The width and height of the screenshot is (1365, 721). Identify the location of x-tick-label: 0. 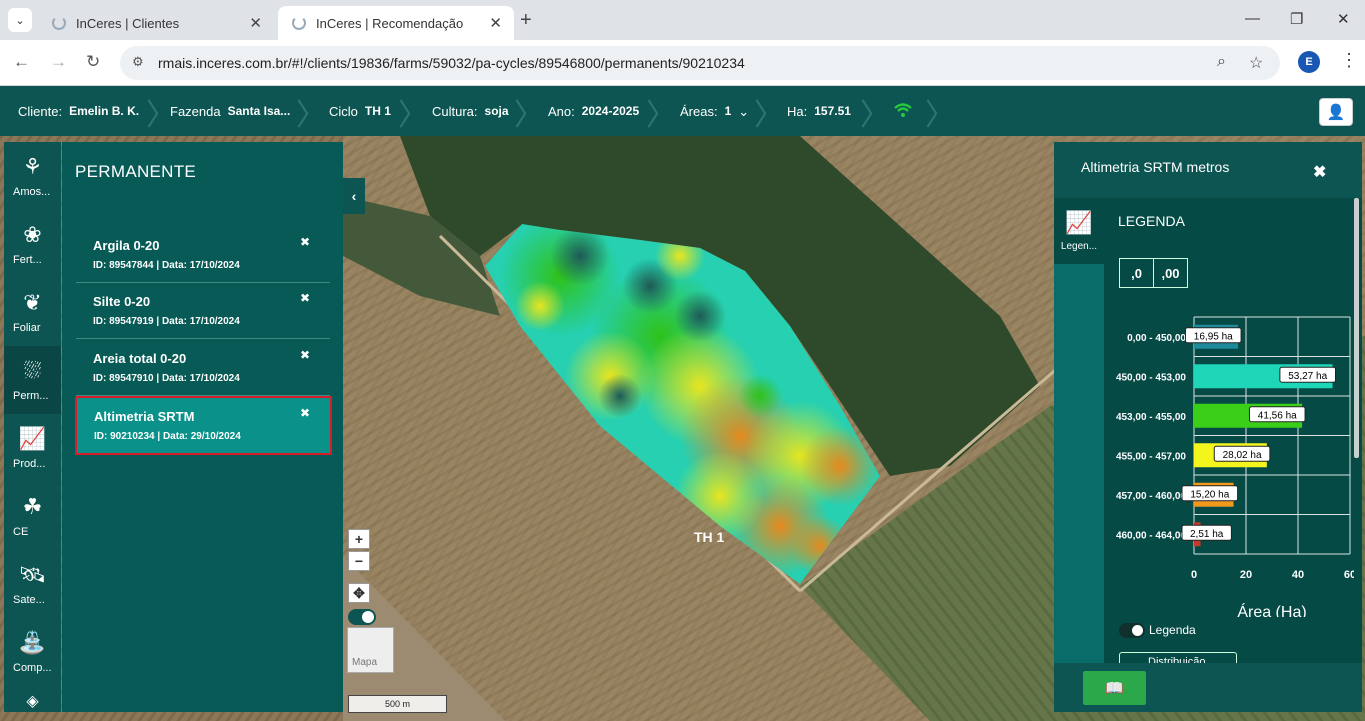
(1194, 575).